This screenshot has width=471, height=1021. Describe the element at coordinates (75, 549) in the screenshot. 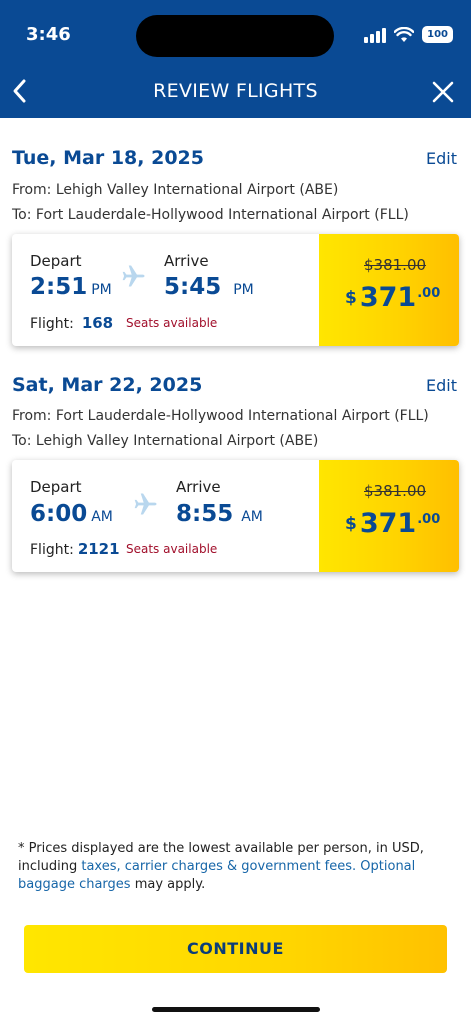

I see `flight-number: Flight: 2121` at that location.